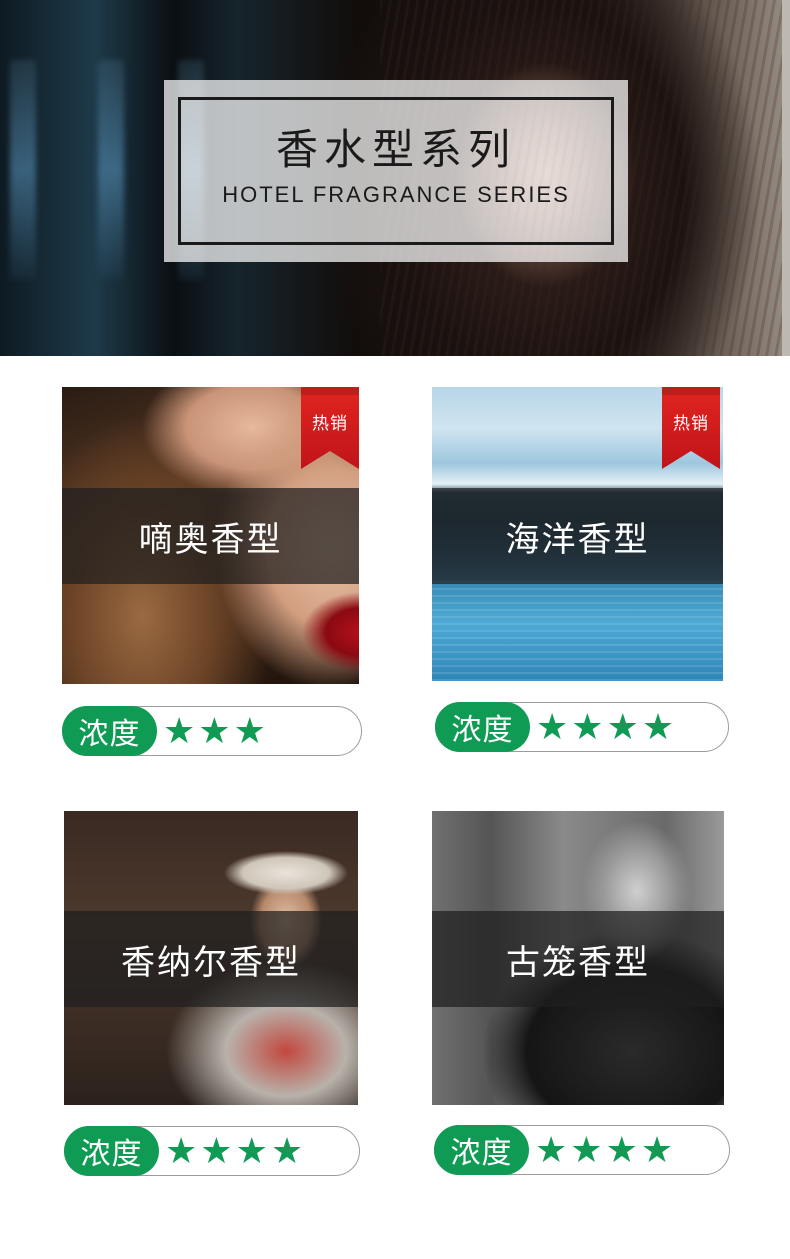 The image size is (790, 1259). I want to click on product-card-dior: 嘀奥香型 热销, so click(210, 535).